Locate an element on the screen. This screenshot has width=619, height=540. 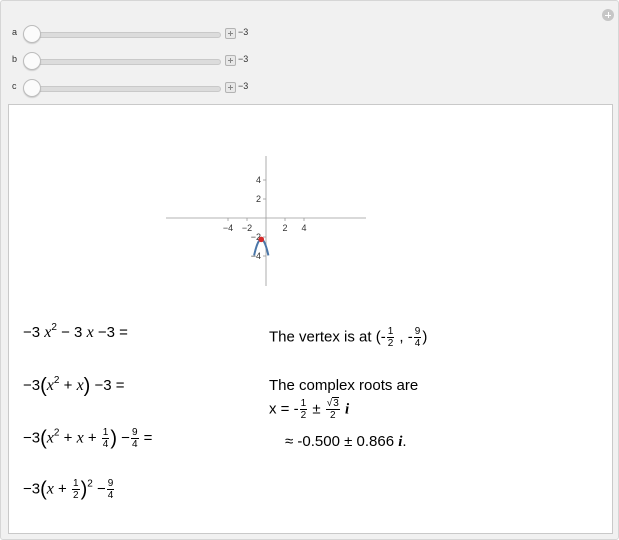
y-tick-label: 4 is located at coordinates (258, 180).